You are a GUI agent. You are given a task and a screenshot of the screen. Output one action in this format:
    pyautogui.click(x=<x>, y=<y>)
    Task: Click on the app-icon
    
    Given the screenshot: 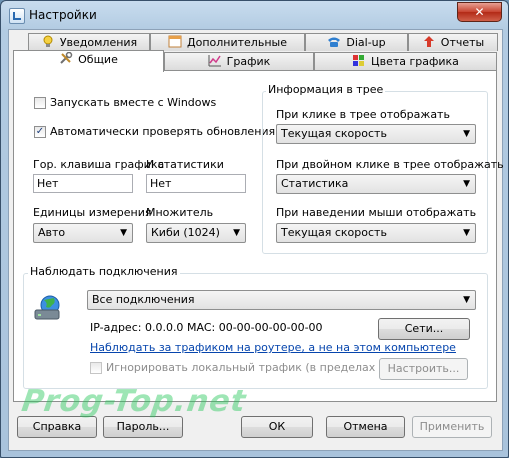 What is the action you would take?
    pyautogui.click(x=17, y=16)
    